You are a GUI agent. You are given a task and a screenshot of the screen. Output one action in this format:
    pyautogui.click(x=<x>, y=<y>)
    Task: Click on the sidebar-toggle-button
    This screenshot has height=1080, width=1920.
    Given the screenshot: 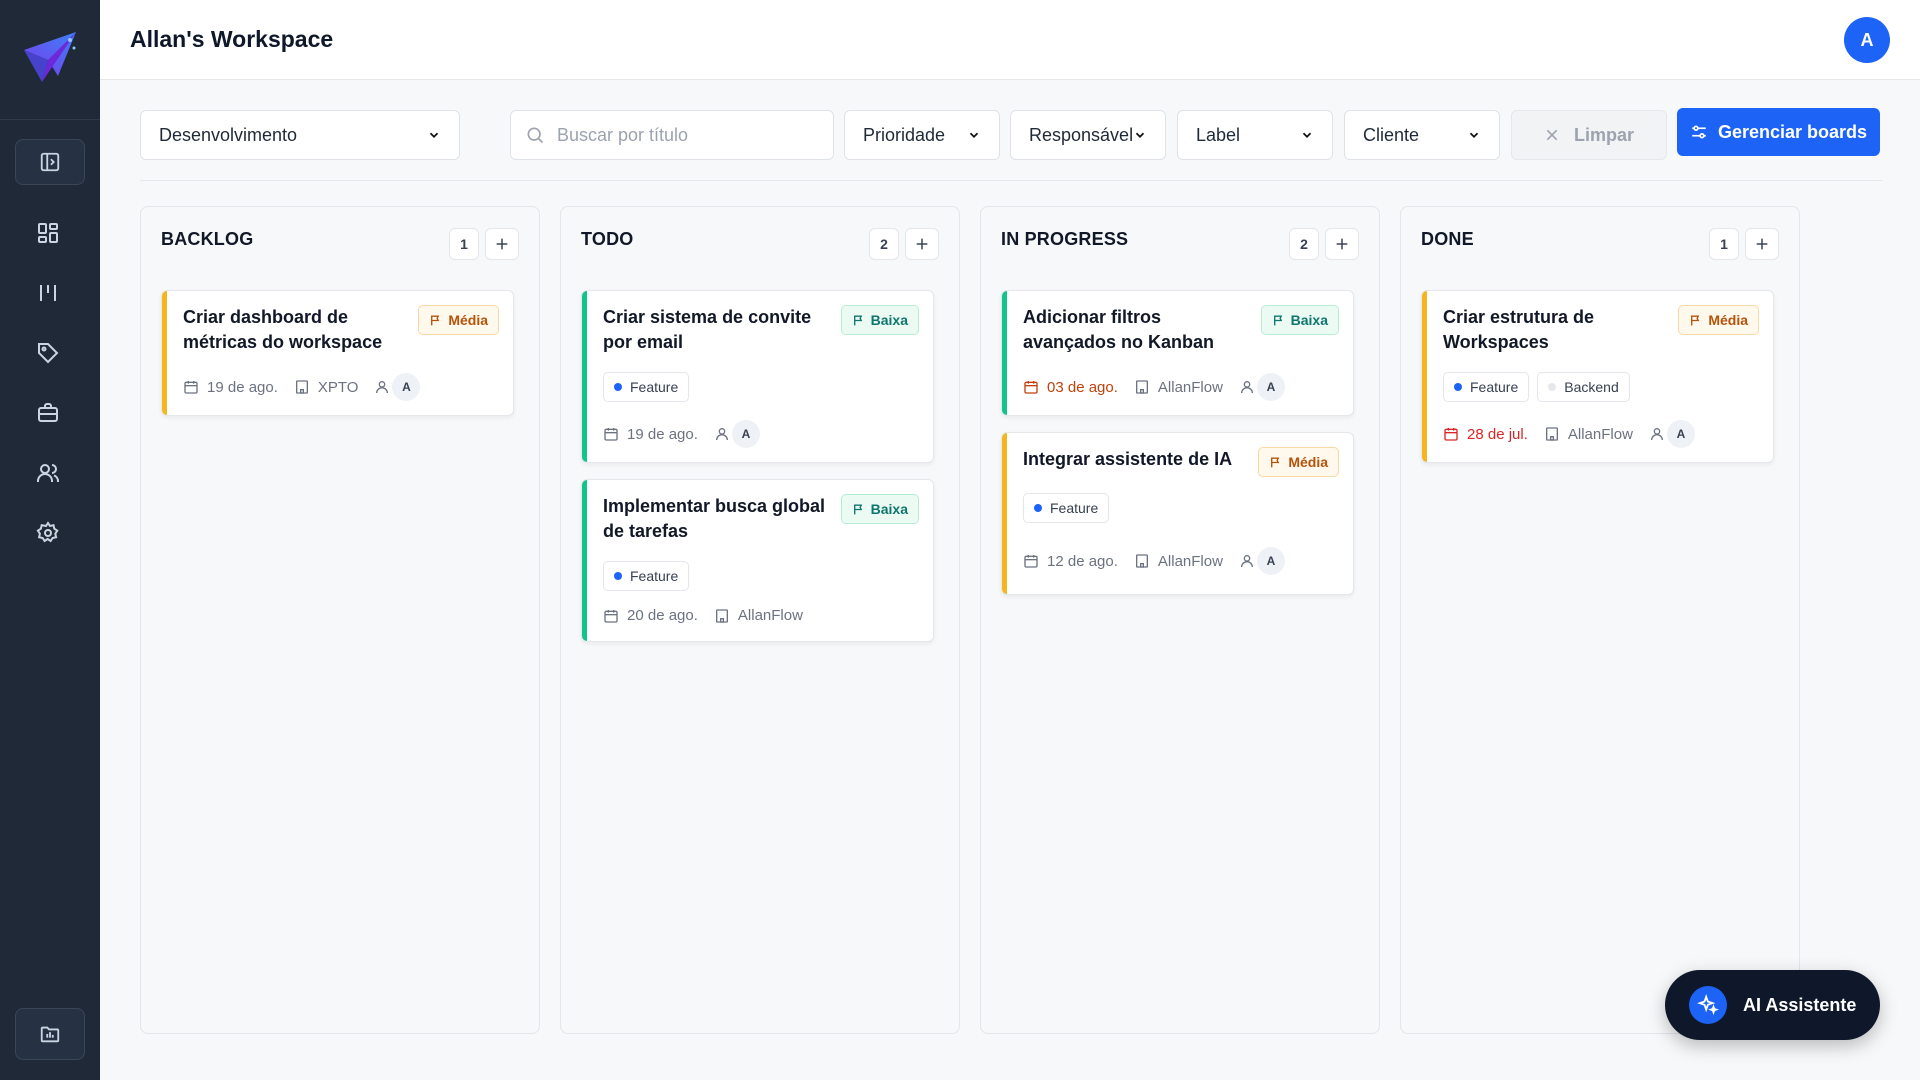 What is the action you would take?
    pyautogui.click(x=50, y=162)
    